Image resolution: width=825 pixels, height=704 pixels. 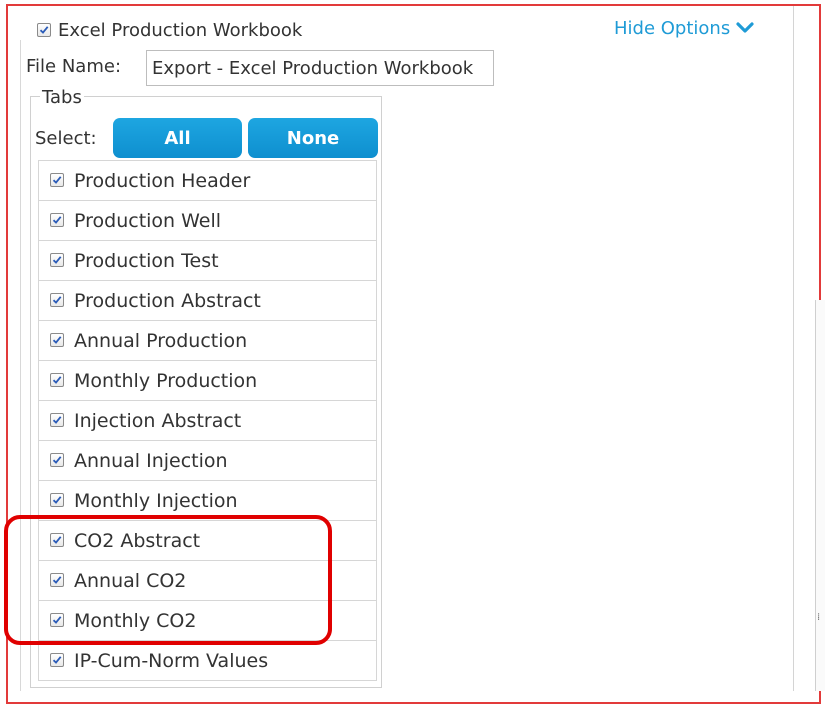 I want to click on export-workbook-label: Excel Production Workbook, so click(x=180, y=30).